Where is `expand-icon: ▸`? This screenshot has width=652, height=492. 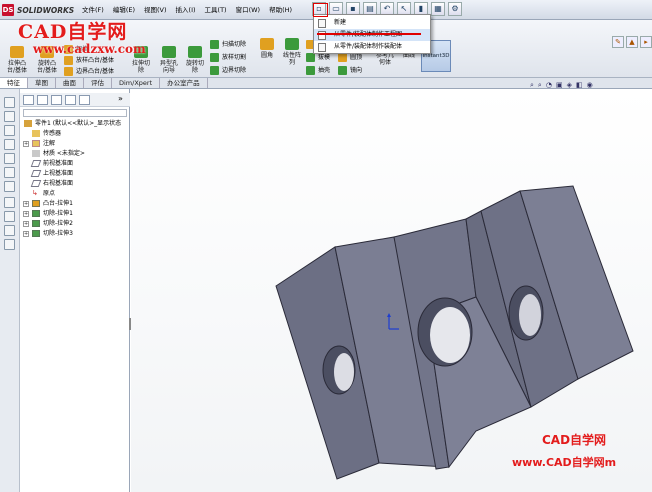 expand-icon: ▸ is located at coordinates (646, 42).